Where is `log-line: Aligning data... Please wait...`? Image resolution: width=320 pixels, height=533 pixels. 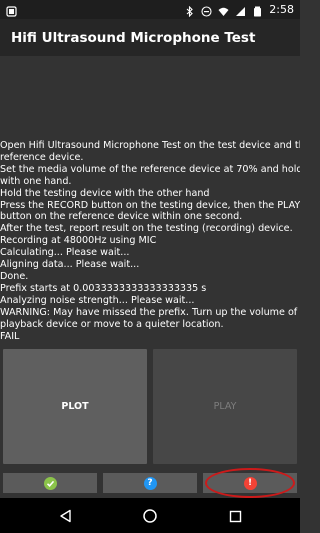 log-line: Aligning data... Please wait... is located at coordinates (70, 265).